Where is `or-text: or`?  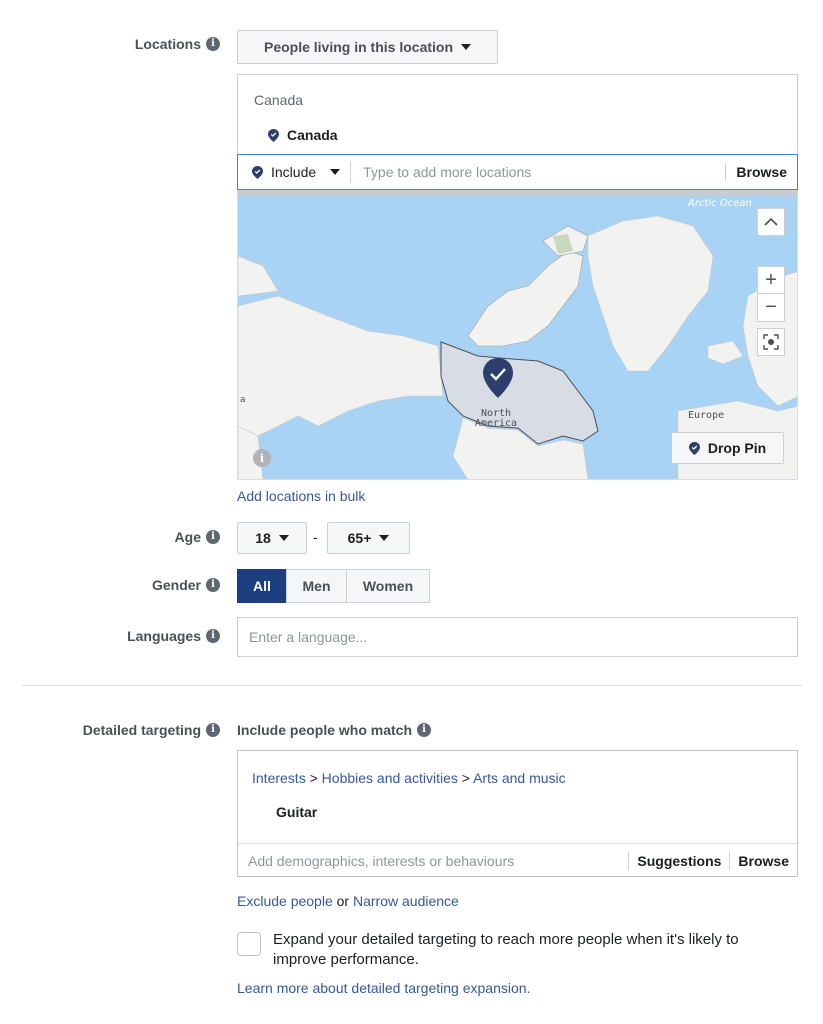
or-text: or is located at coordinates (343, 901).